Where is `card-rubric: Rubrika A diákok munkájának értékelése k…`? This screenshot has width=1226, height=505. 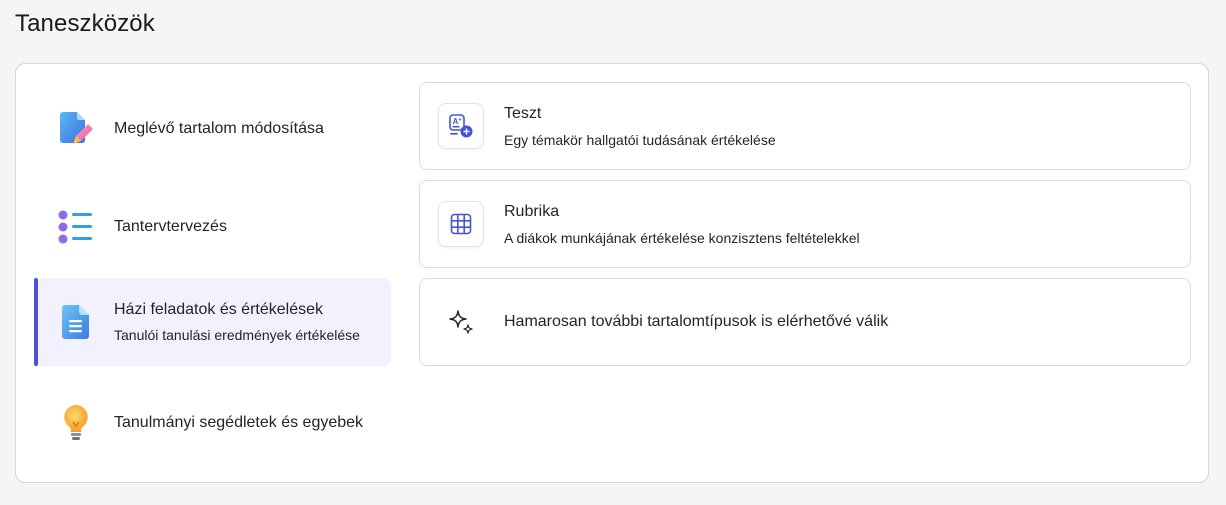 card-rubric: Rubrika A diákok munkájának értékelése k… is located at coordinates (805, 224).